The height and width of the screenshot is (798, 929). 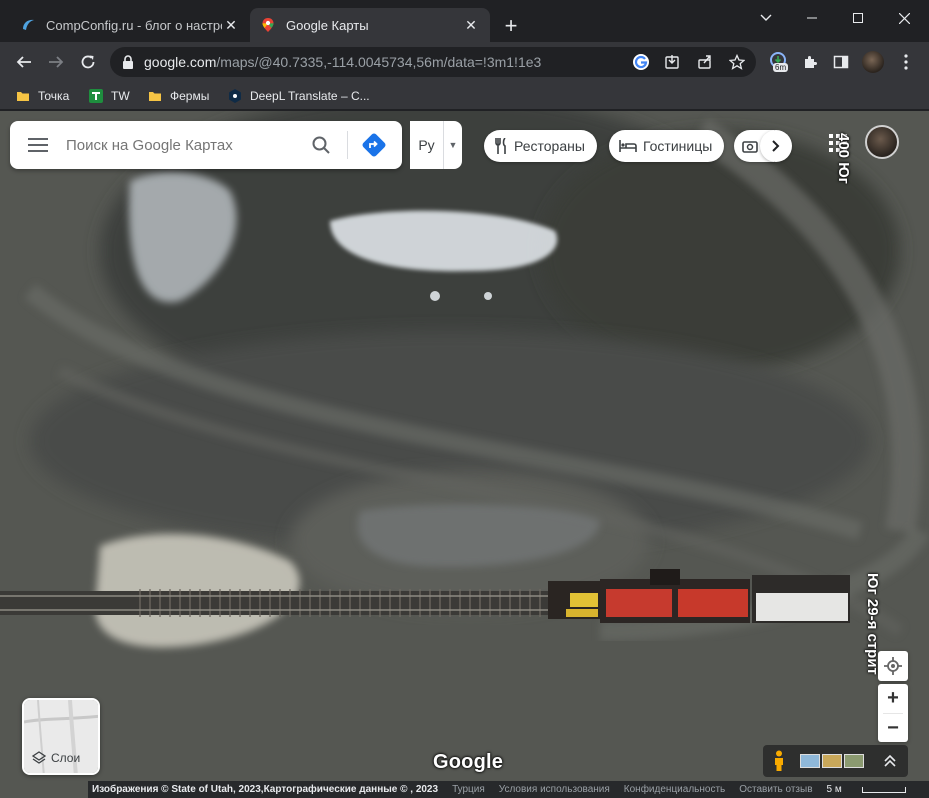 I want to click on chevron-right-icon, so click(x=776, y=146).